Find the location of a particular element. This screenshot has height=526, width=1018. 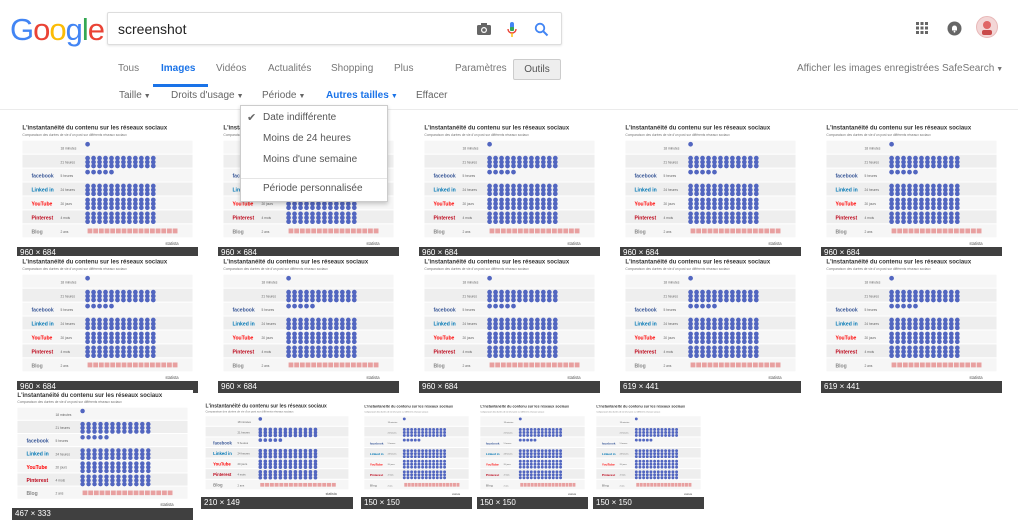

period-option-any: ✔ Date indifférente is located at coordinates (314, 118).